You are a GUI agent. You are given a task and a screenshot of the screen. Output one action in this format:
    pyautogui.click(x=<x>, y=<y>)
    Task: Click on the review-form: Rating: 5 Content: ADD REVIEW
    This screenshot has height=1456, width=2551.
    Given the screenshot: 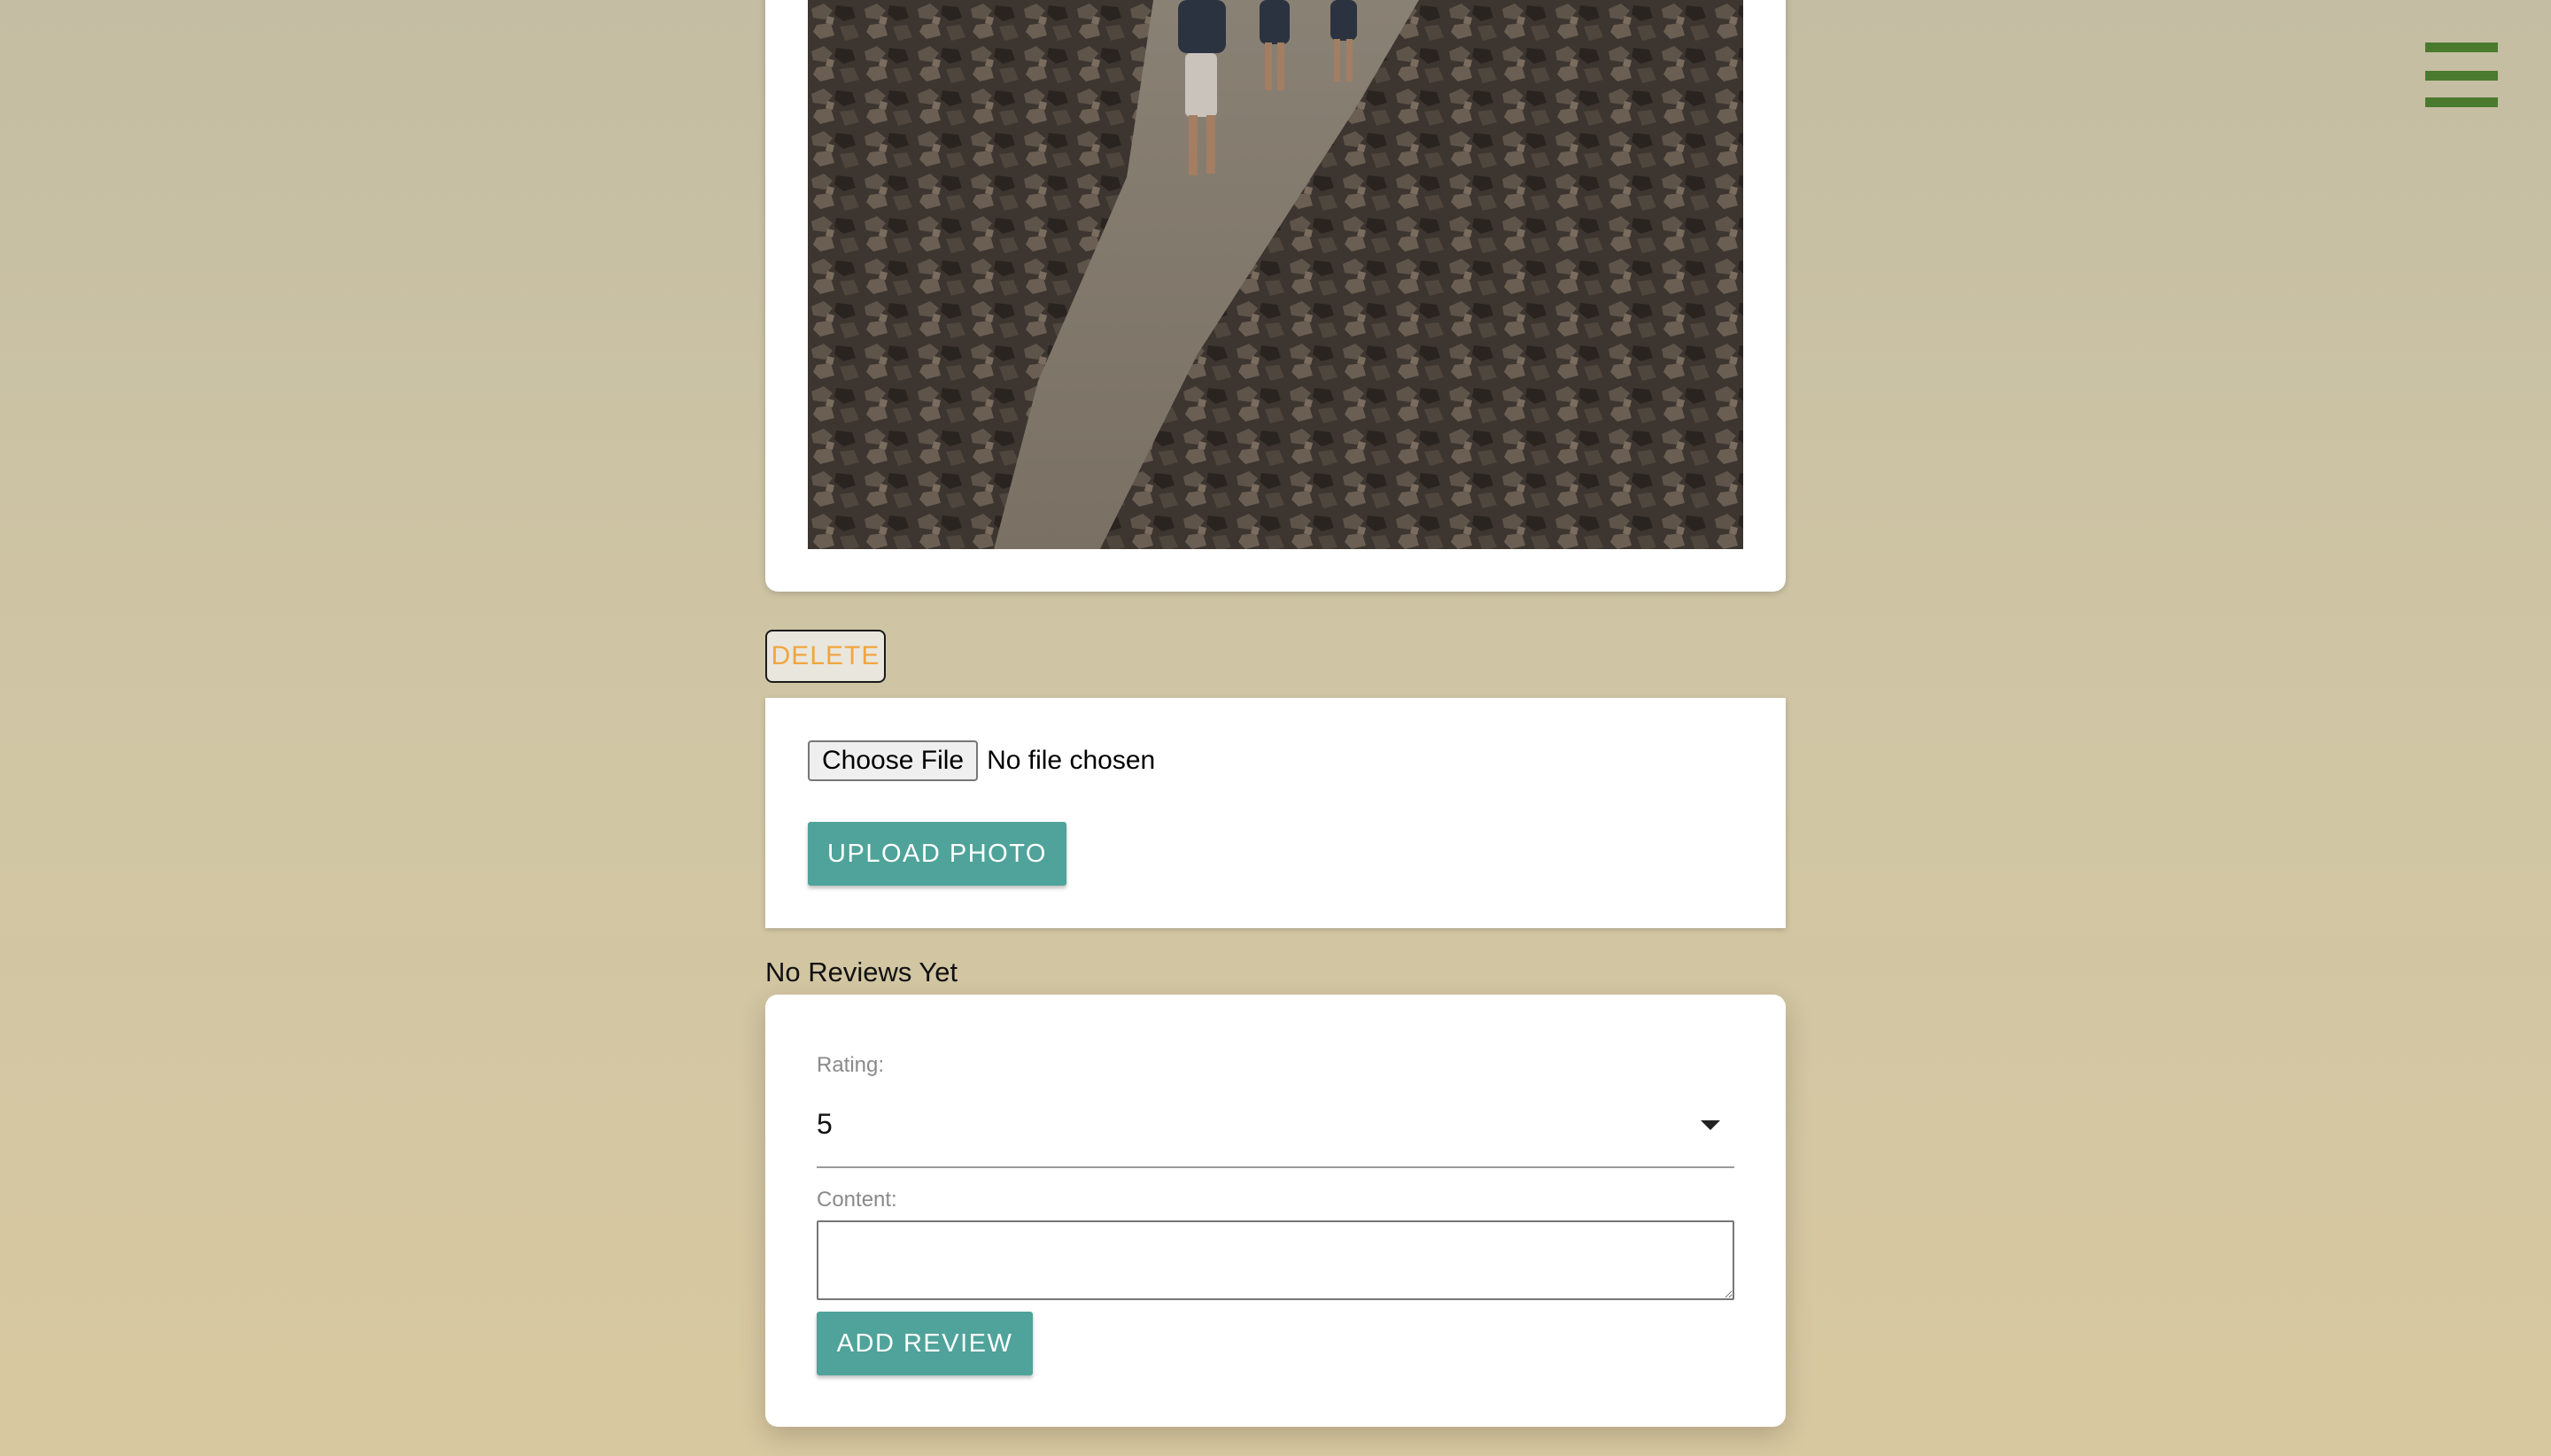 What is the action you would take?
    pyautogui.click(x=1275, y=1211)
    